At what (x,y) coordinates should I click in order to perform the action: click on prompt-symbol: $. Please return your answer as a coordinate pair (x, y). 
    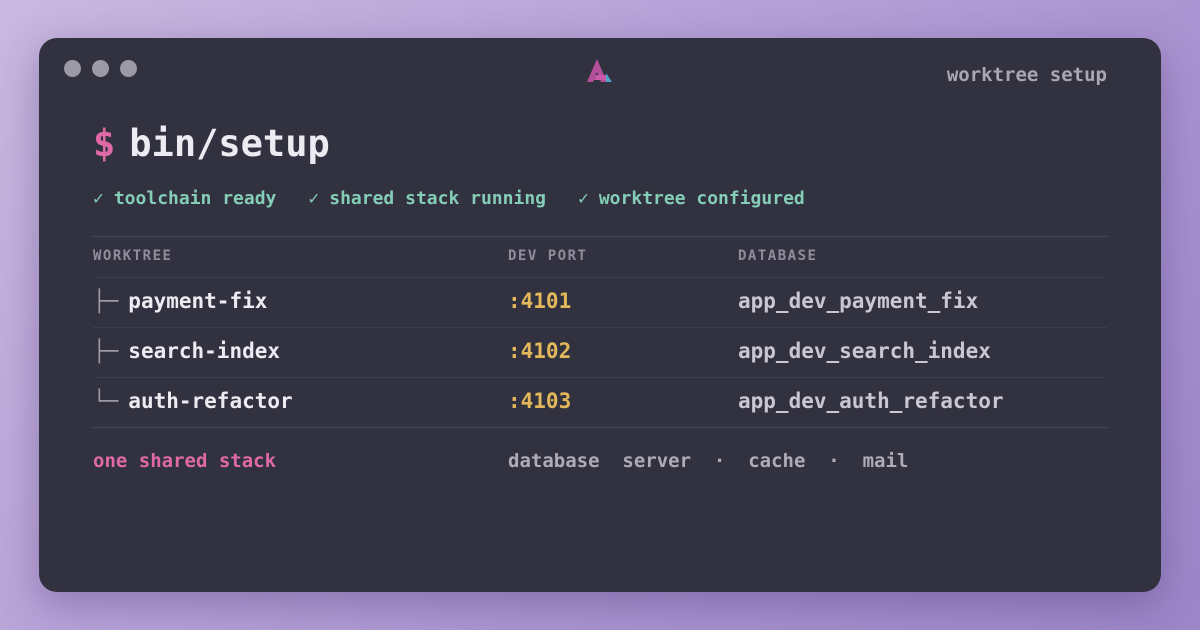
    Looking at the image, I should click on (104, 143).